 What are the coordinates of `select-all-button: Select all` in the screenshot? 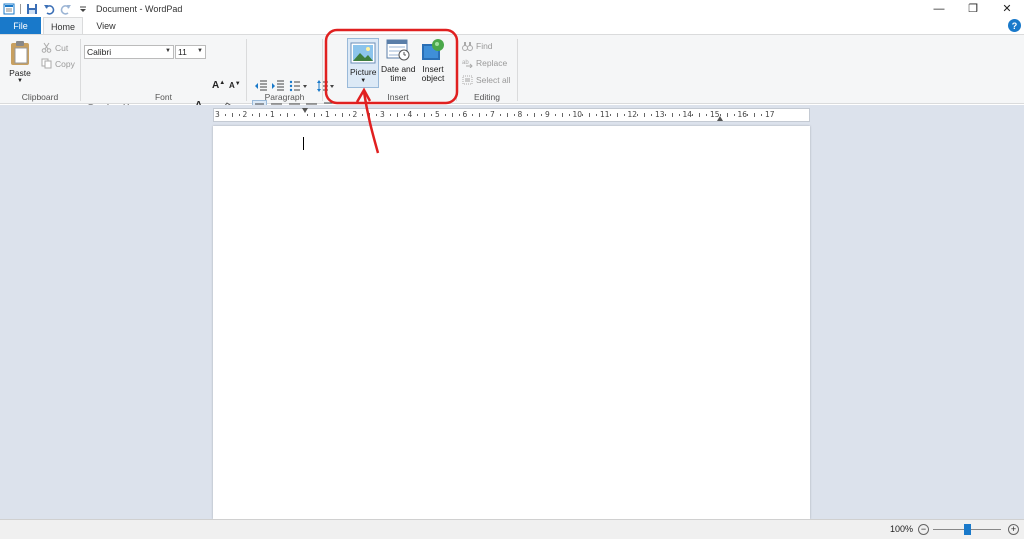 It's located at (486, 80).